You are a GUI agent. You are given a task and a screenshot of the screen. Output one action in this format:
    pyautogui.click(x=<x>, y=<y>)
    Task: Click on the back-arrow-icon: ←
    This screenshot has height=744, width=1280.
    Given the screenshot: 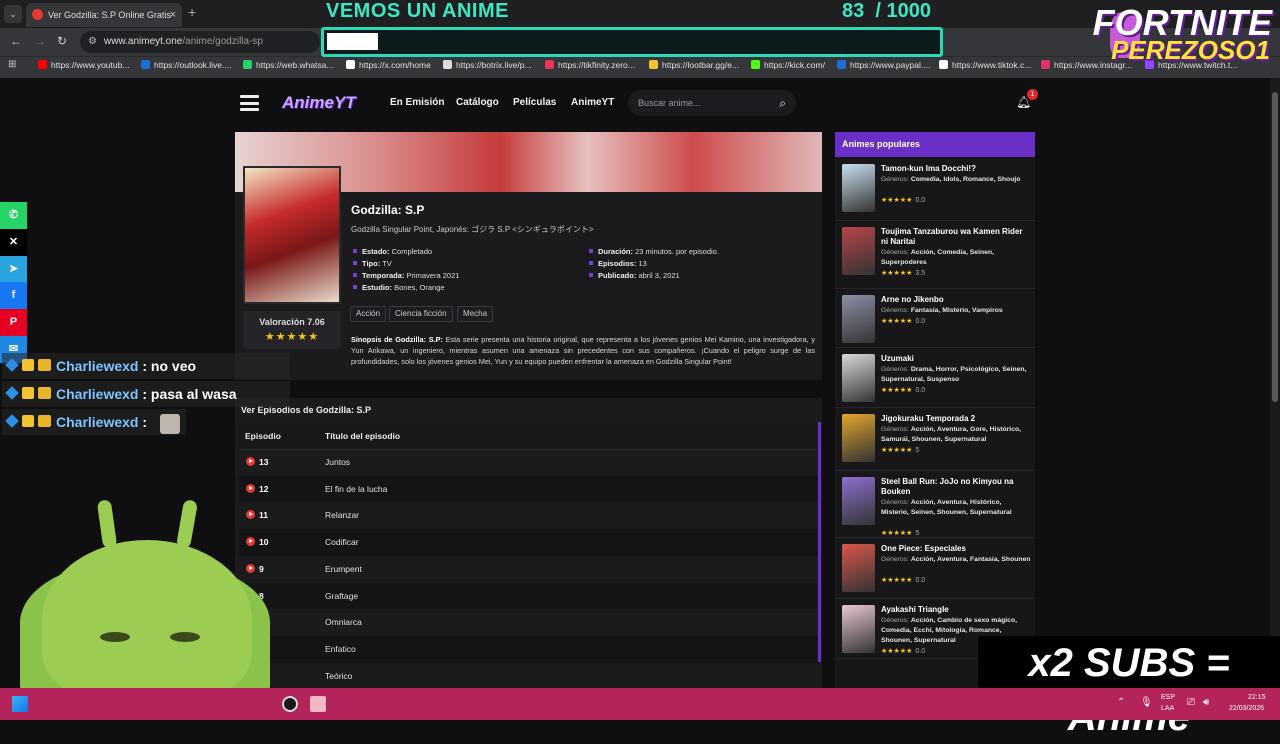 What is the action you would take?
    pyautogui.click(x=16, y=41)
    